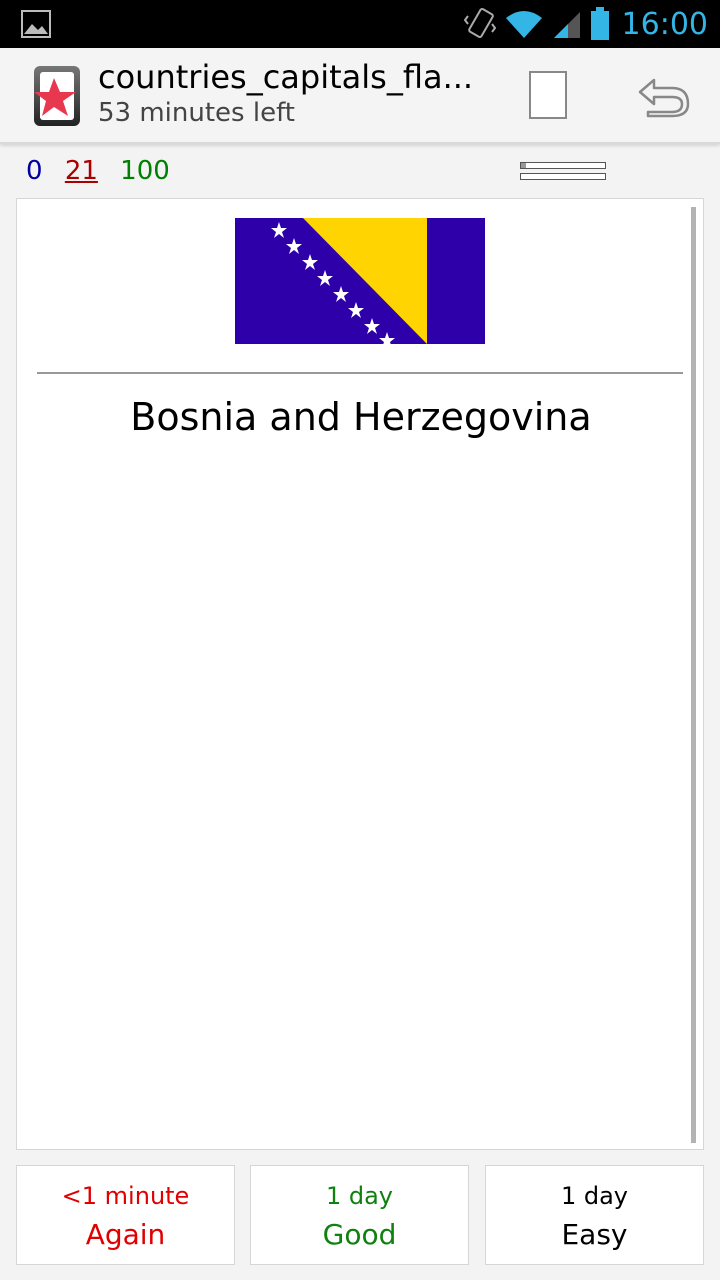  Describe the element at coordinates (359, 1234) in the screenshot. I see `good-label: Good` at that location.